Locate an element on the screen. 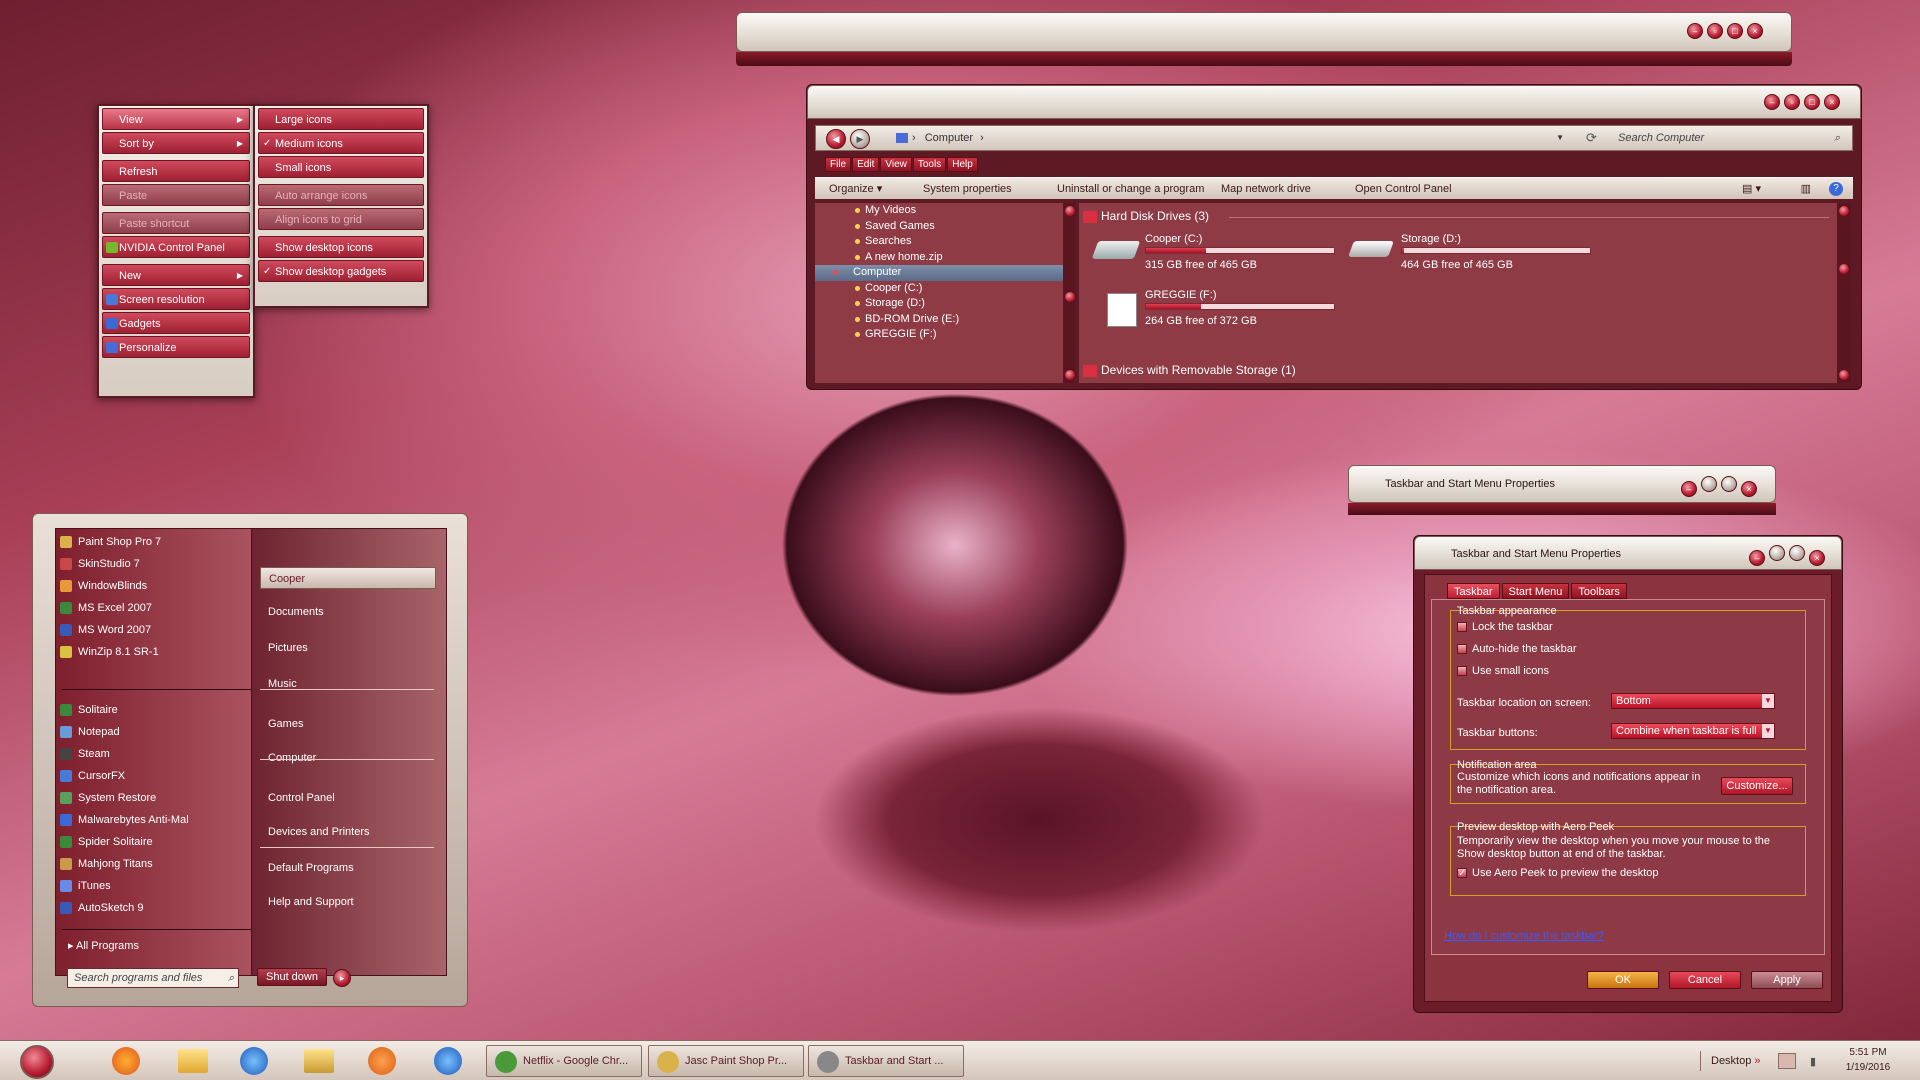  context-menu-item: Screen resolution is located at coordinates (176, 299).